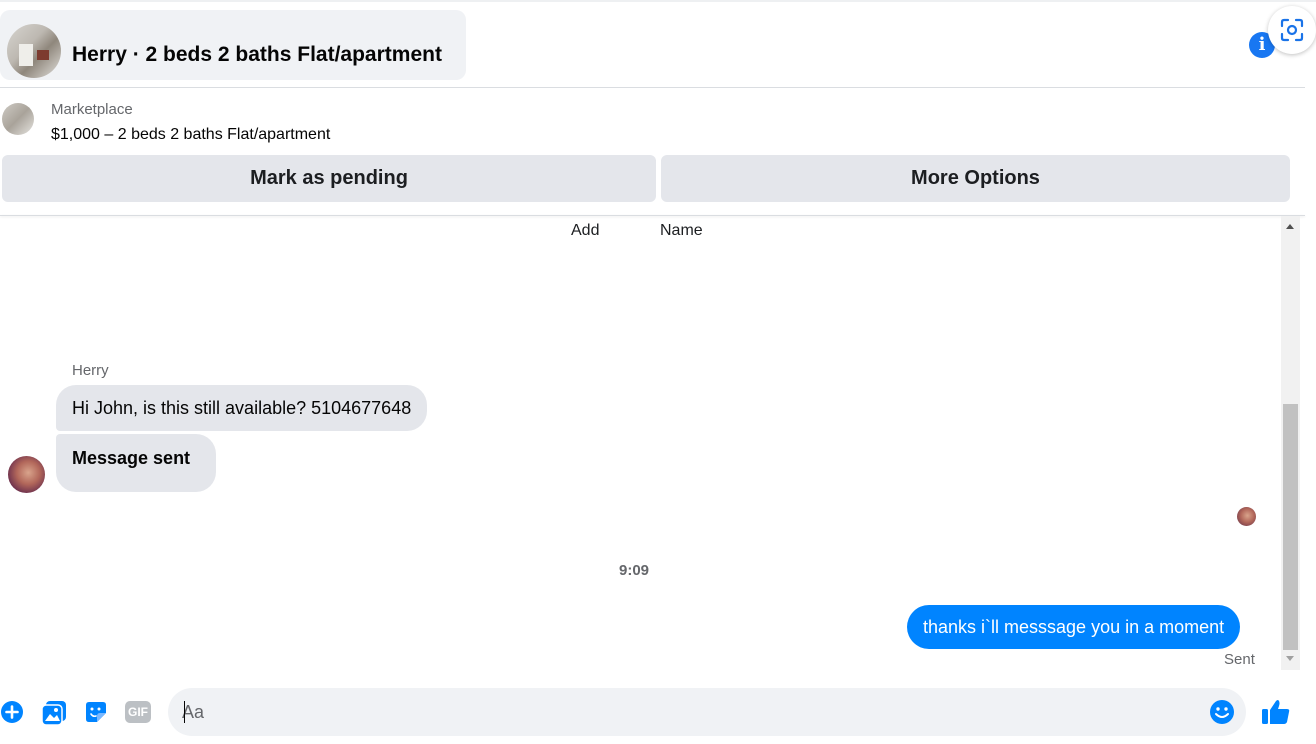 The image size is (1316, 744). Describe the element at coordinates (681, 230) in the screenshot. I see `name-label: Name` at that location.